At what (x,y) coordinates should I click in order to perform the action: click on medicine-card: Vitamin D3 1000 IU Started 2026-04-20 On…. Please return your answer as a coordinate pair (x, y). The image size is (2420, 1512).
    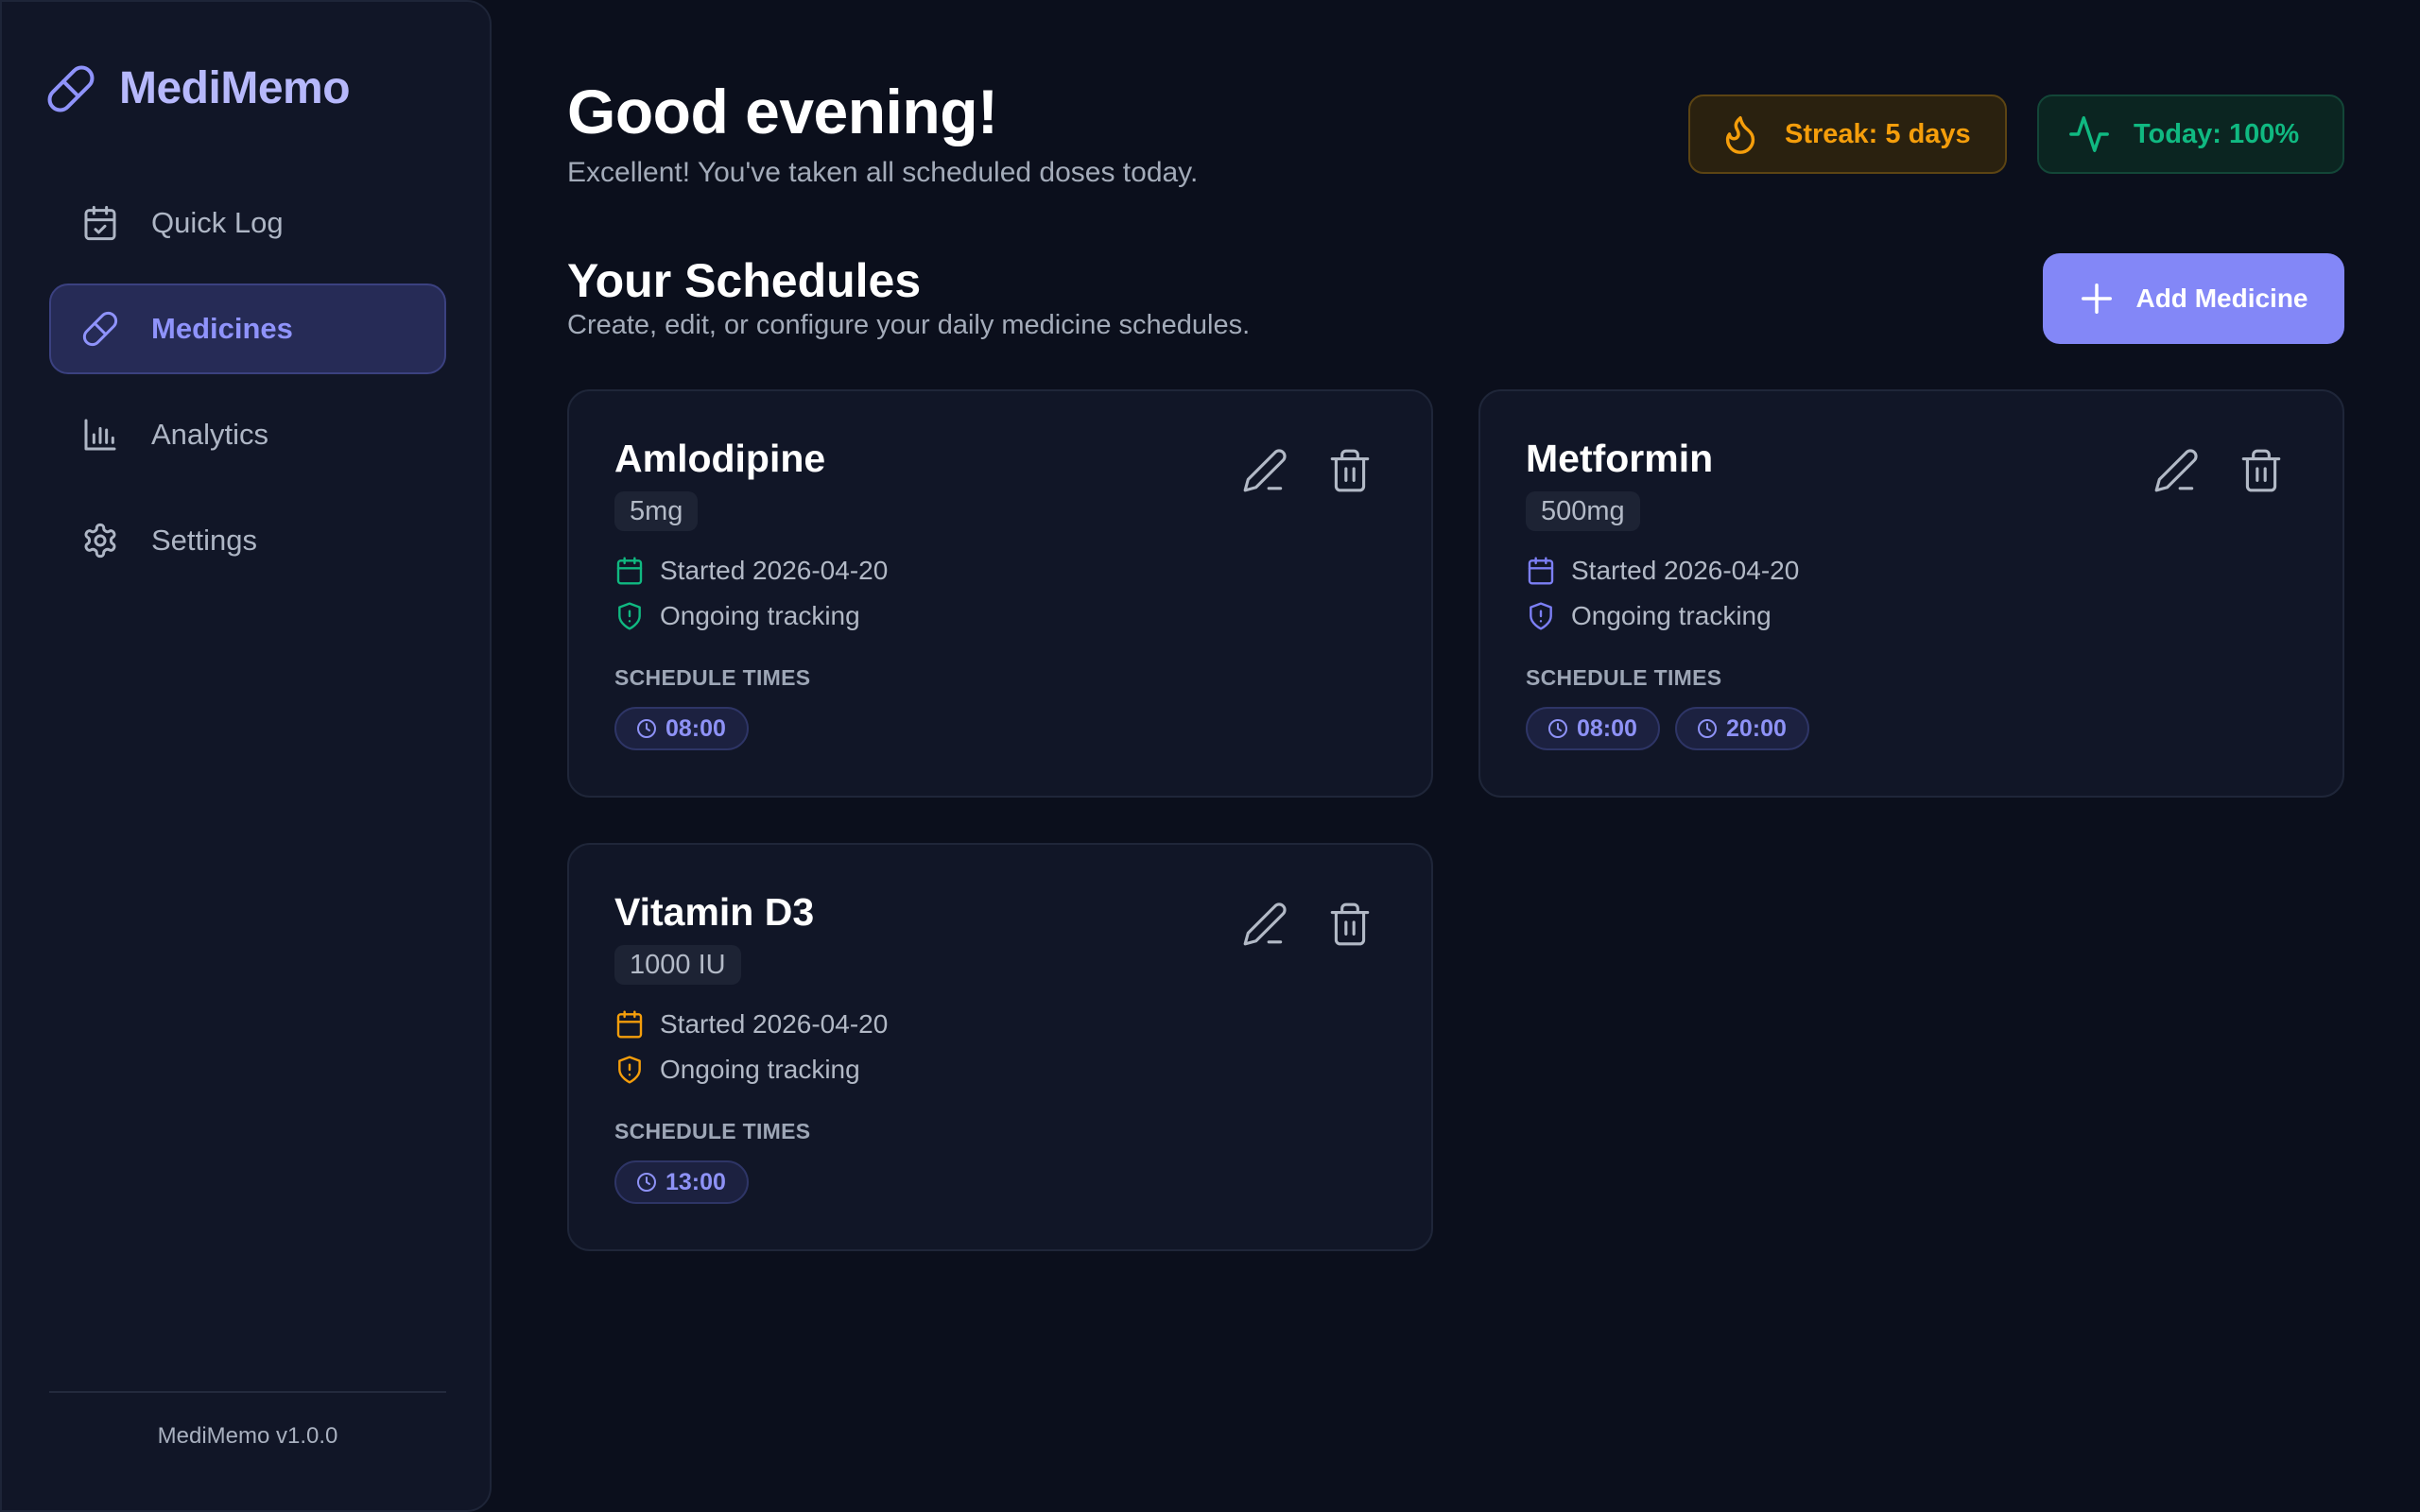
    Looking at the image, I should click on (1000, 1047).